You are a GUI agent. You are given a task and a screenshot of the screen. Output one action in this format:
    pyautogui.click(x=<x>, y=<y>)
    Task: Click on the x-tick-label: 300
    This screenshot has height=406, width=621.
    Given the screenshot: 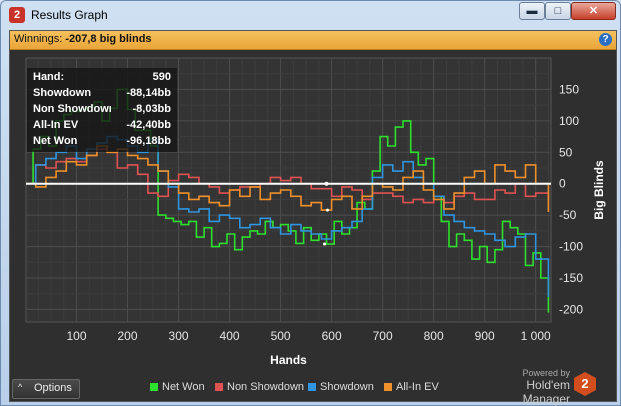 What is the action you would take?
    pyautogui.click(x=179, y=336)
    